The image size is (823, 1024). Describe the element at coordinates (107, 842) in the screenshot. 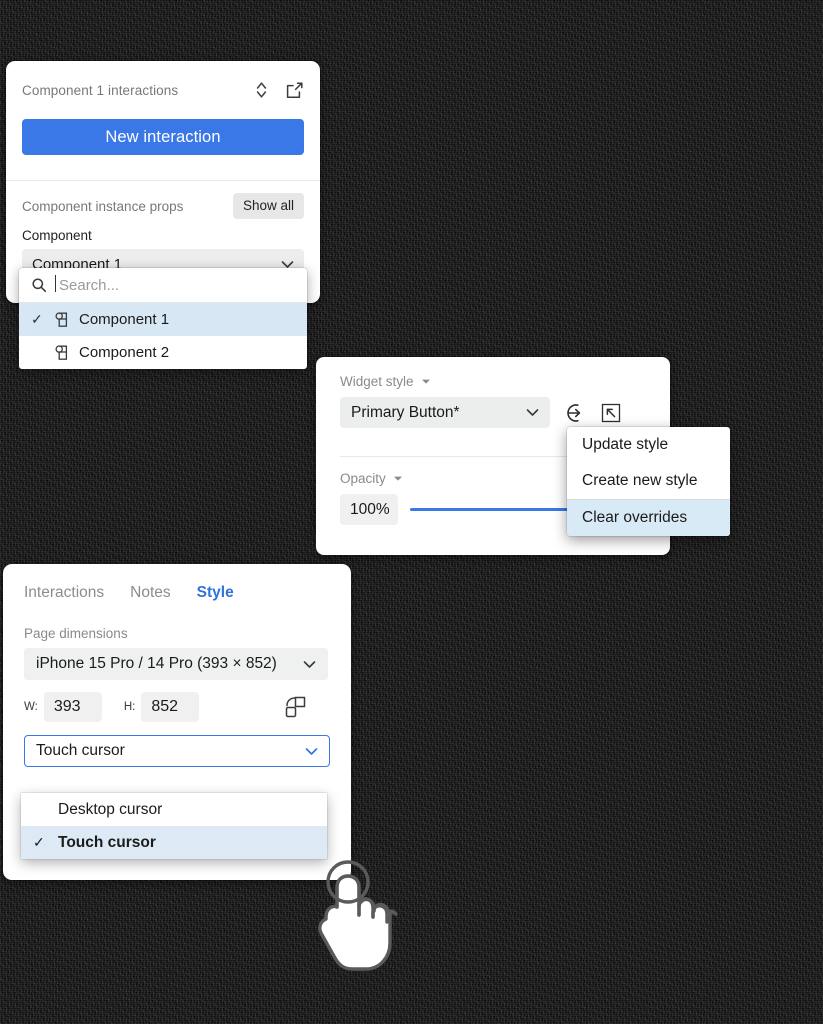

I see `cursor-option-label: Touch cursor` at that location.